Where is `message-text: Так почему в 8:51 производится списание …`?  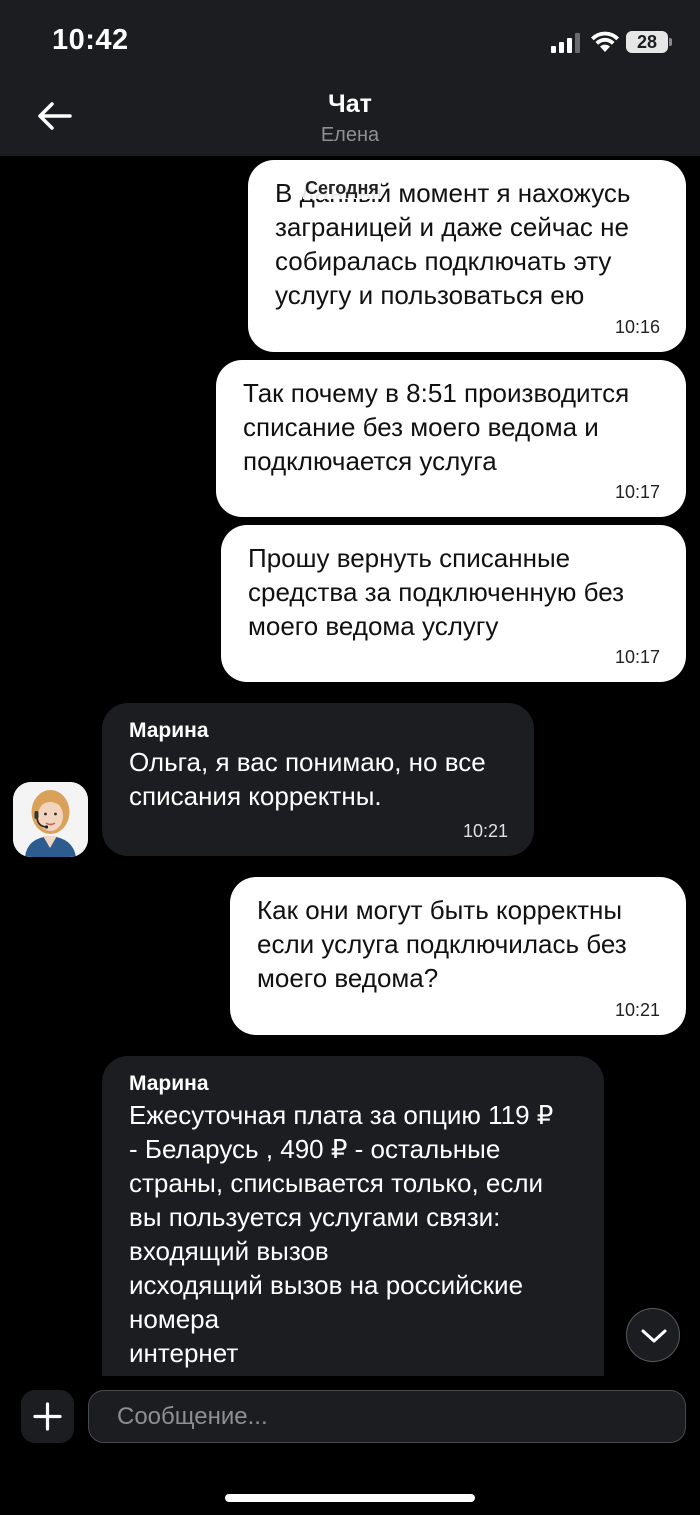 message-text: Так почему в 8:51 производится списание … is located at coordinates (436, 427).